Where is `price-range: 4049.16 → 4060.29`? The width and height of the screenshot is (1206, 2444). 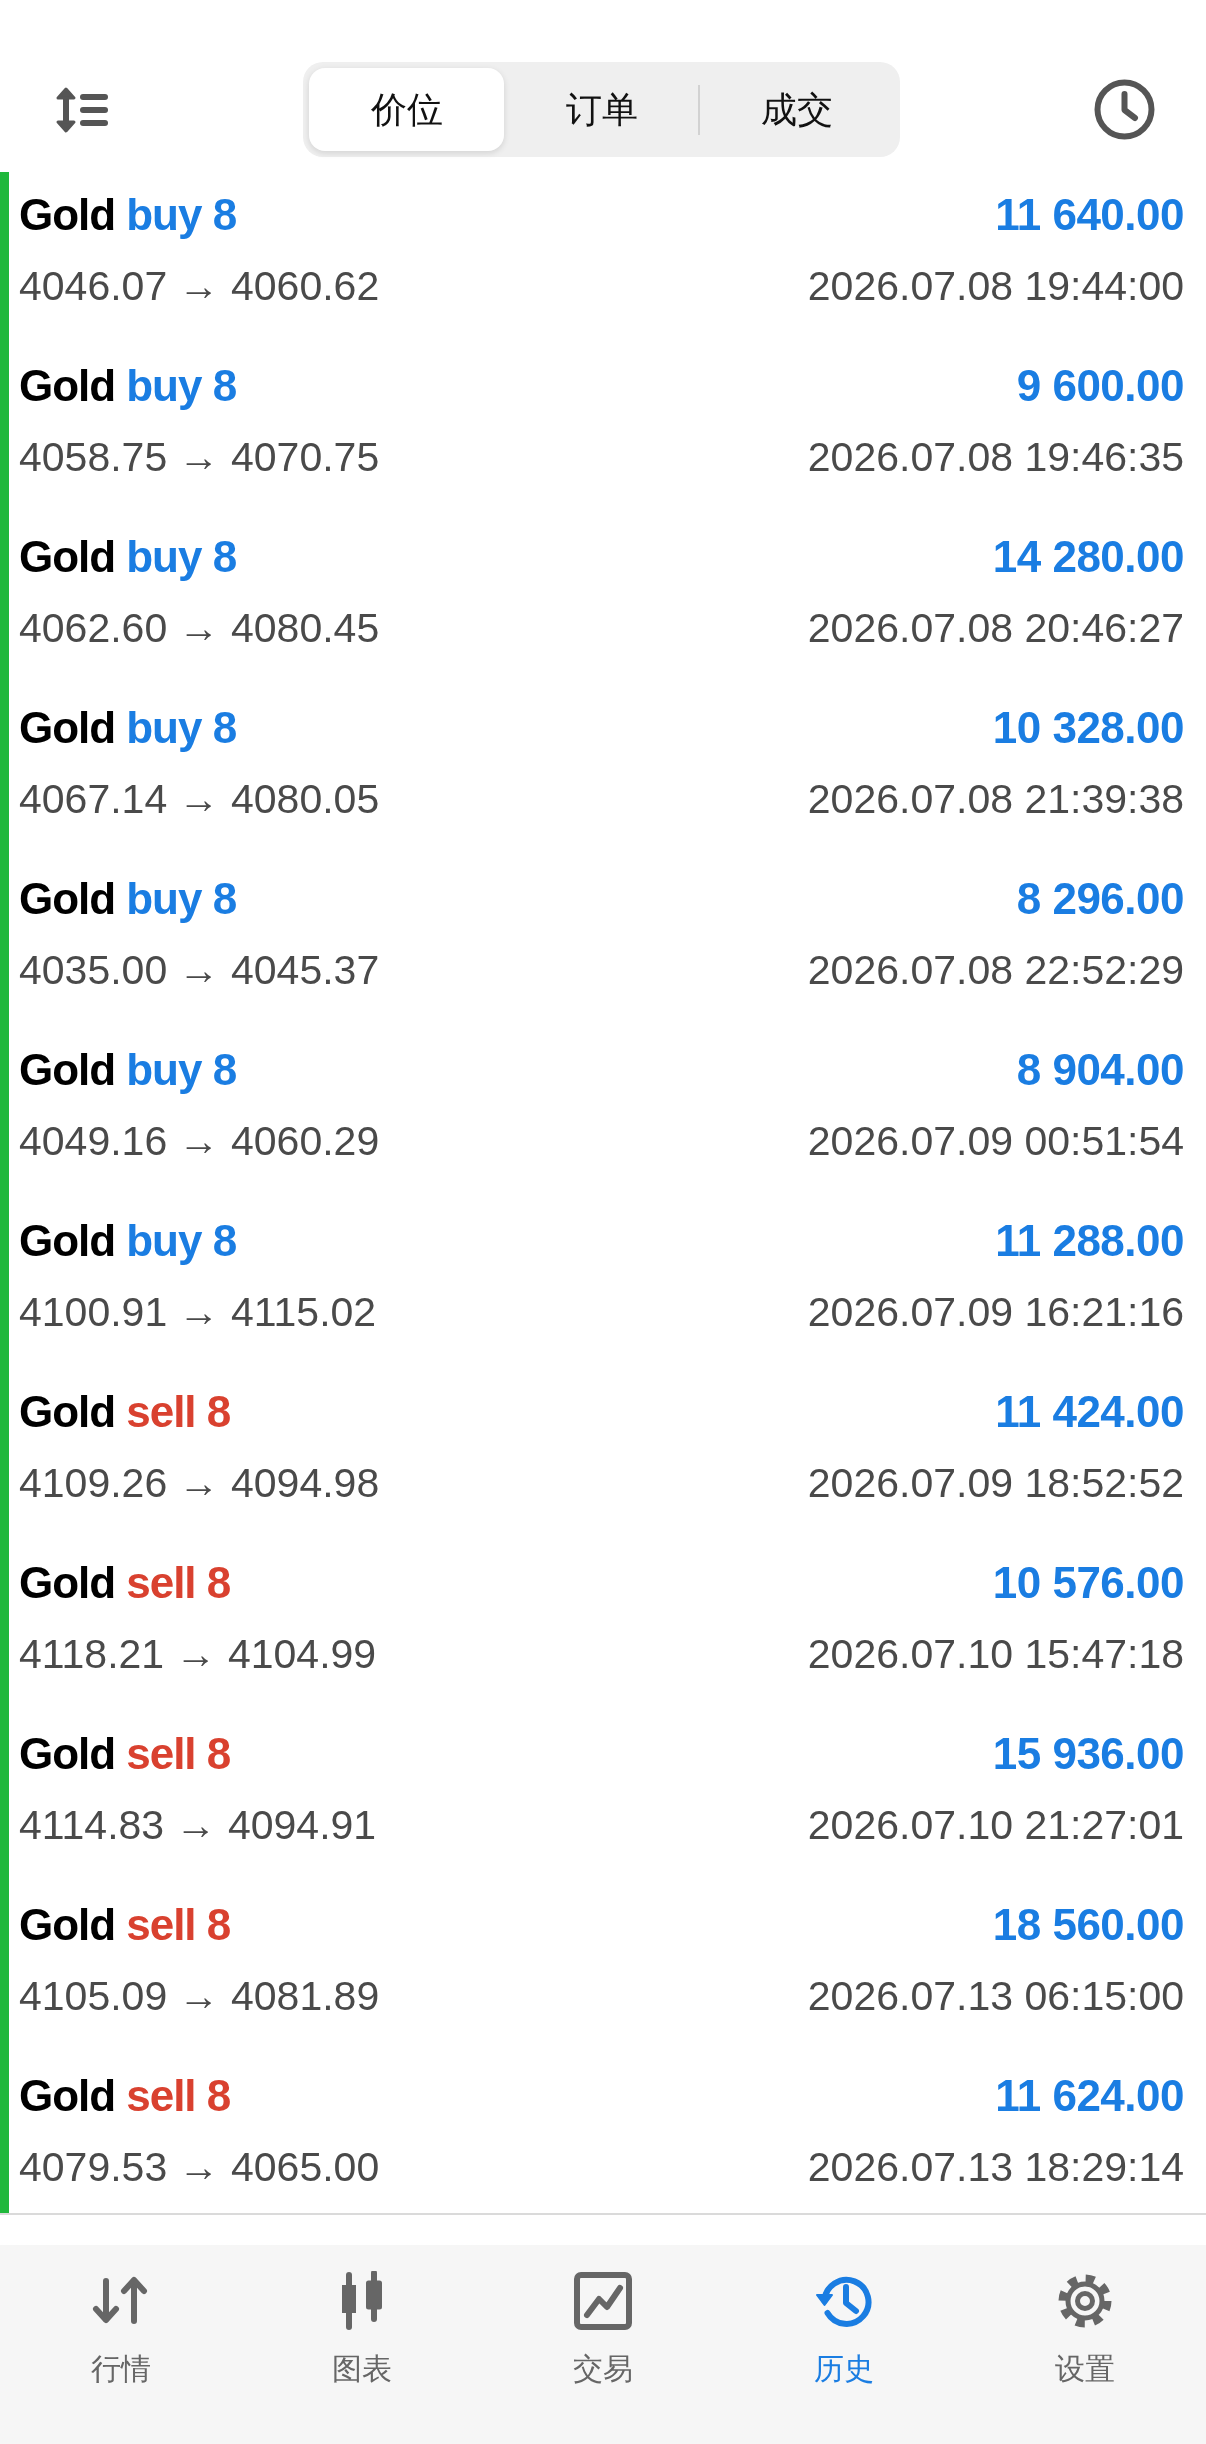 price-range: 4049.16 → 4060.29 is located at coordinates (199, 1141).